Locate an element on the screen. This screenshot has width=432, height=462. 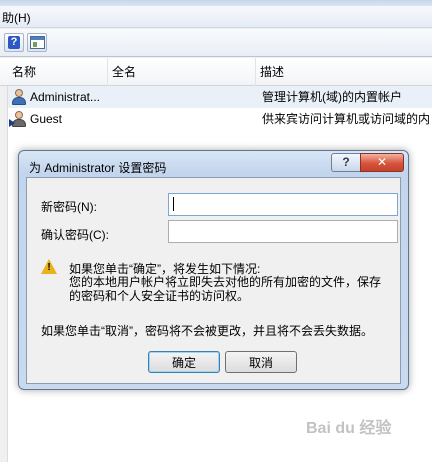
confirm-password-input is located at coordinates (283, 231).